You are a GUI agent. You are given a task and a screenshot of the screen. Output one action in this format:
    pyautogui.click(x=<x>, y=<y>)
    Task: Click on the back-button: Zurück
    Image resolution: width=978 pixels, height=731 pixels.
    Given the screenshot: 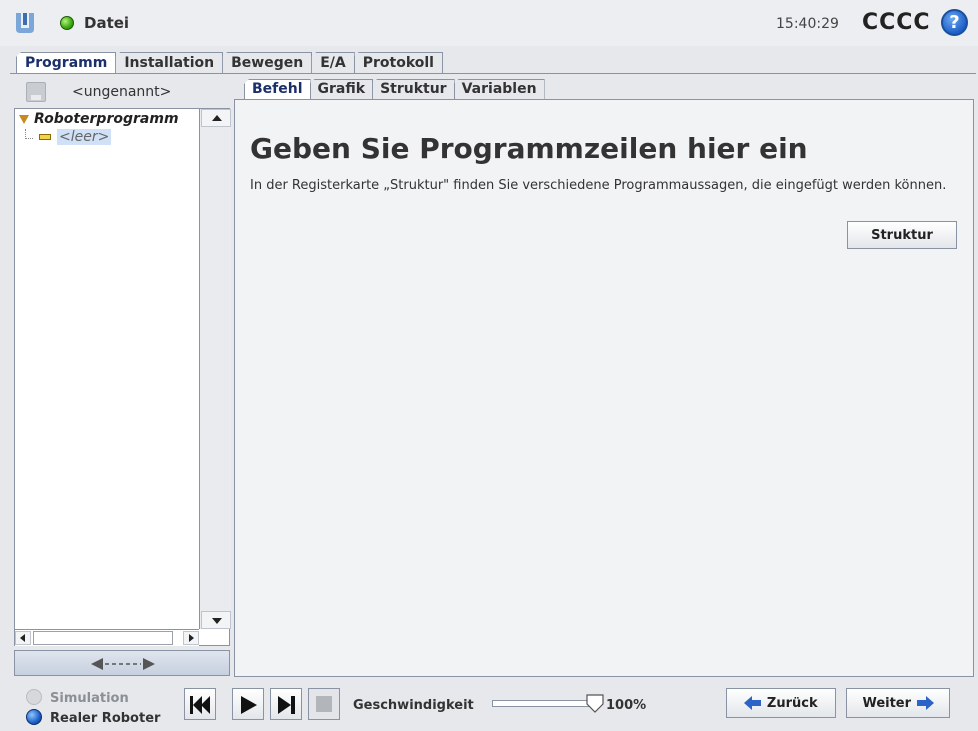 What is the action you would take?
    pyautogui.click(x=781, y=703)
    